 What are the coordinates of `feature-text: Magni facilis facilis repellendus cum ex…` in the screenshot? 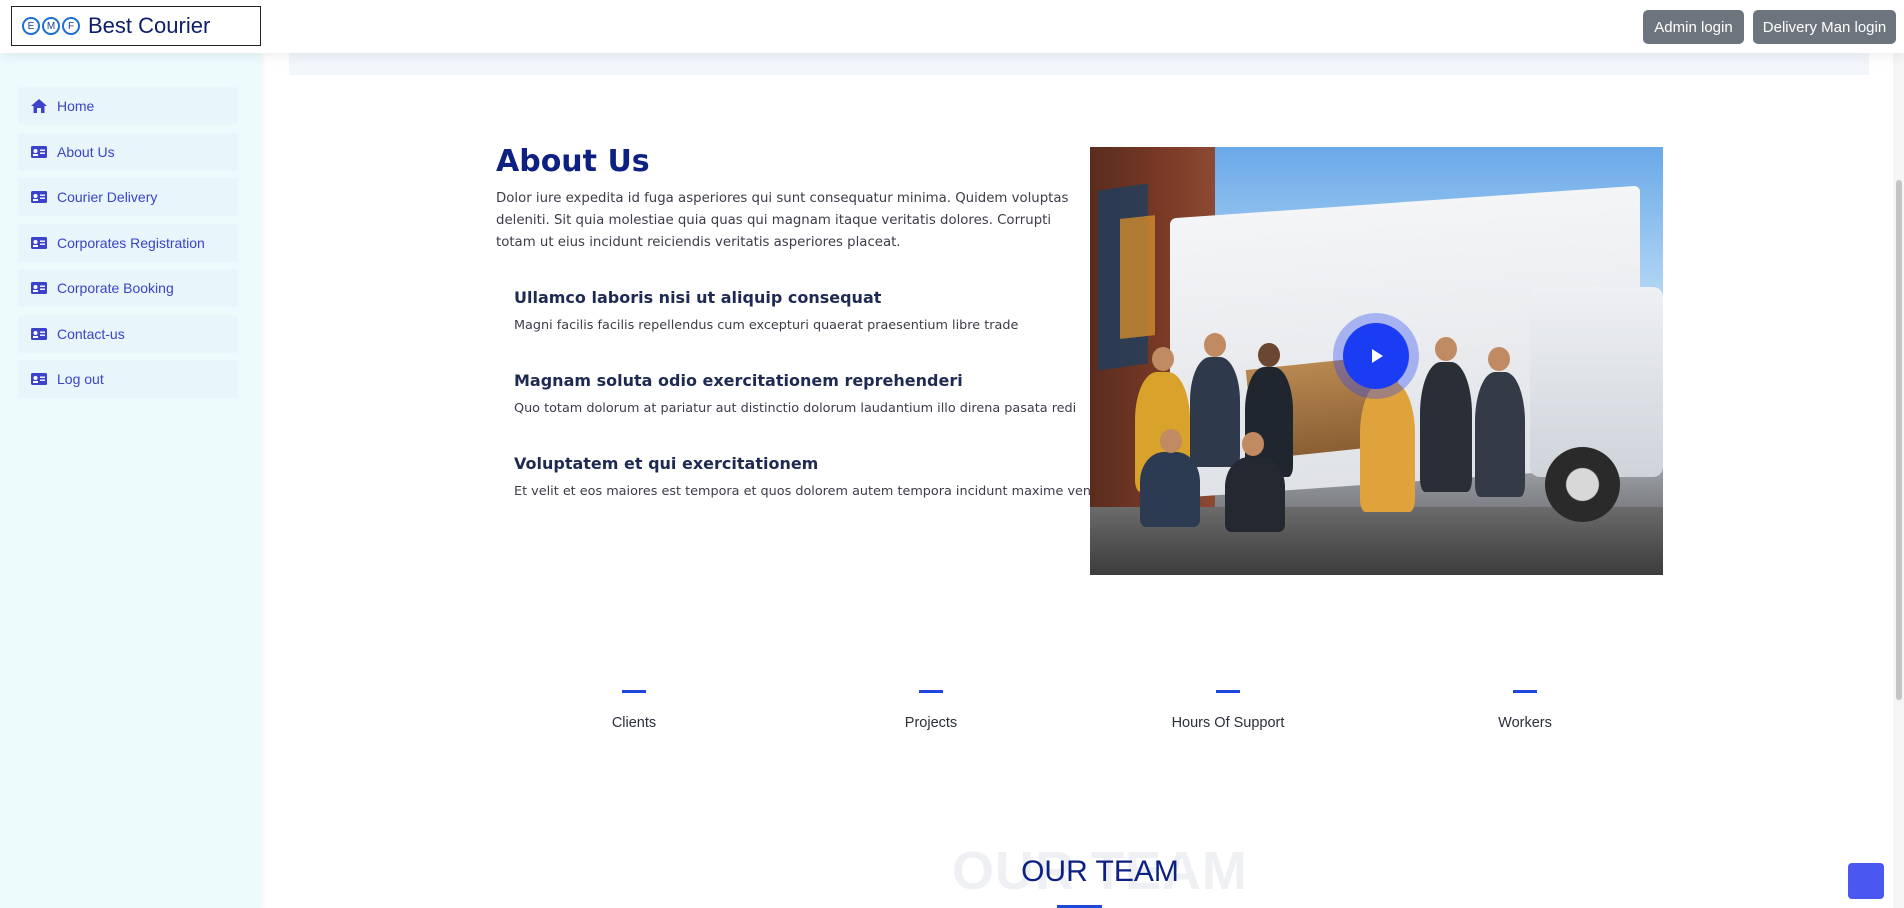 It's located at (766, 325).